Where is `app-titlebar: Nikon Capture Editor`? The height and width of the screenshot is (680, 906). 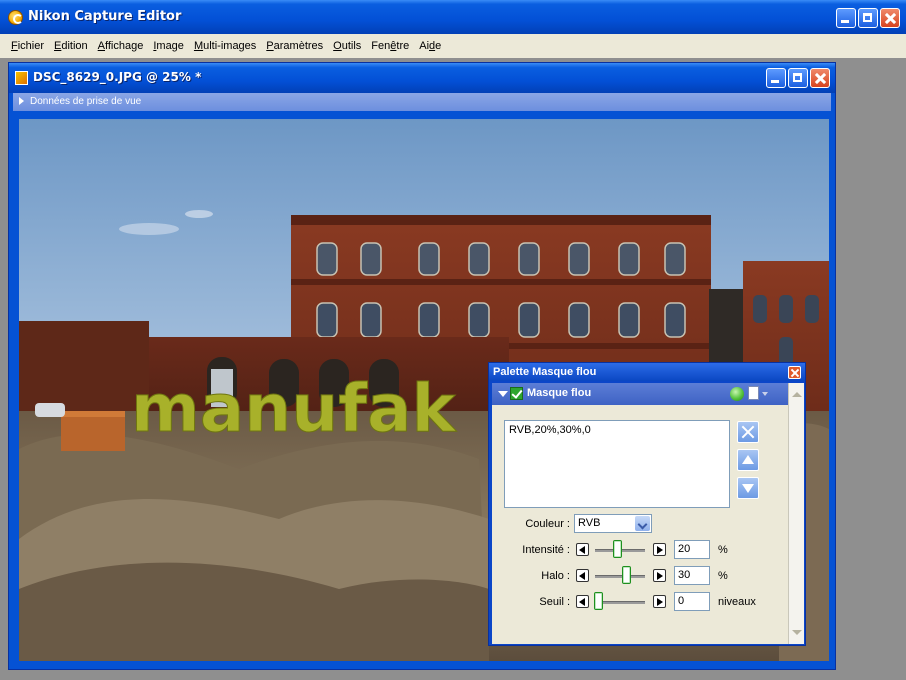 app-titlebar: Nikon Capture Editor is located at coordinates (453, 17).